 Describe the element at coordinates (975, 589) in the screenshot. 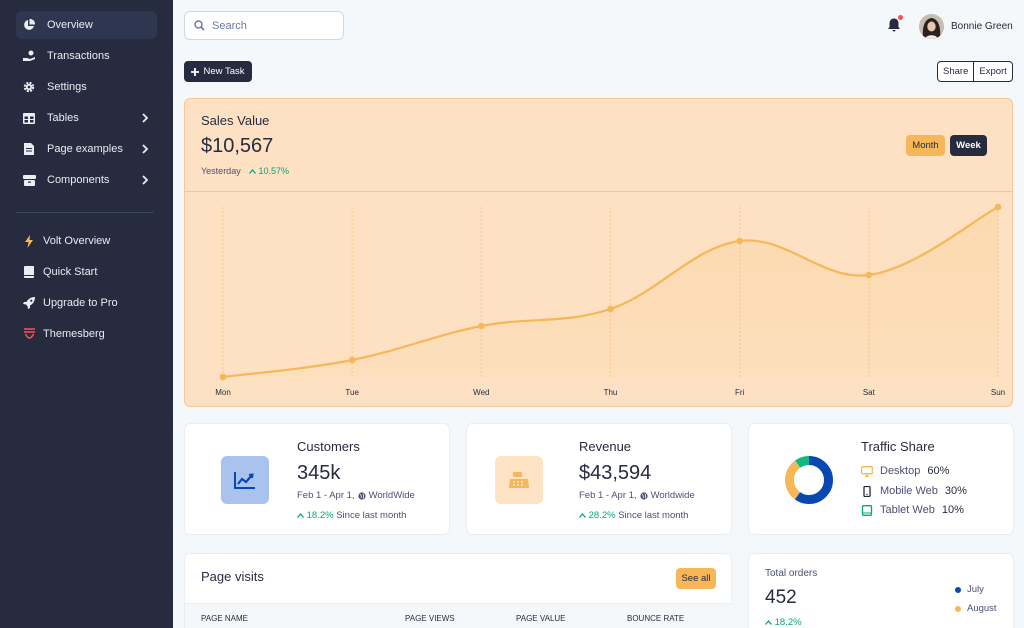

I see `legend-july-label: July` at that location.